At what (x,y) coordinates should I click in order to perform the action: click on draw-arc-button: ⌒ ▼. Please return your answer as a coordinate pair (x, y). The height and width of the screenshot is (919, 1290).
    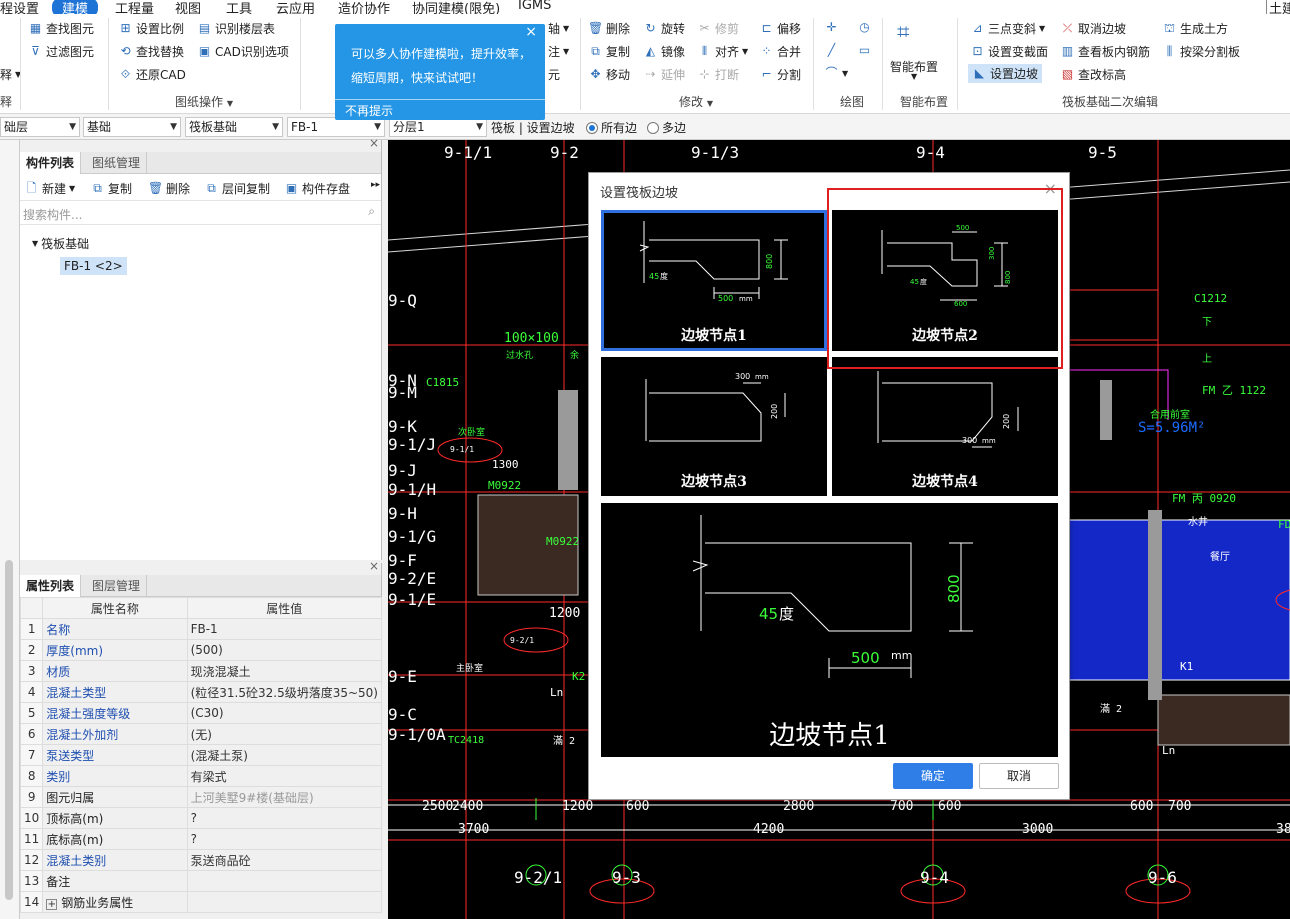
    Looking at the image, I should click on (836, 73).